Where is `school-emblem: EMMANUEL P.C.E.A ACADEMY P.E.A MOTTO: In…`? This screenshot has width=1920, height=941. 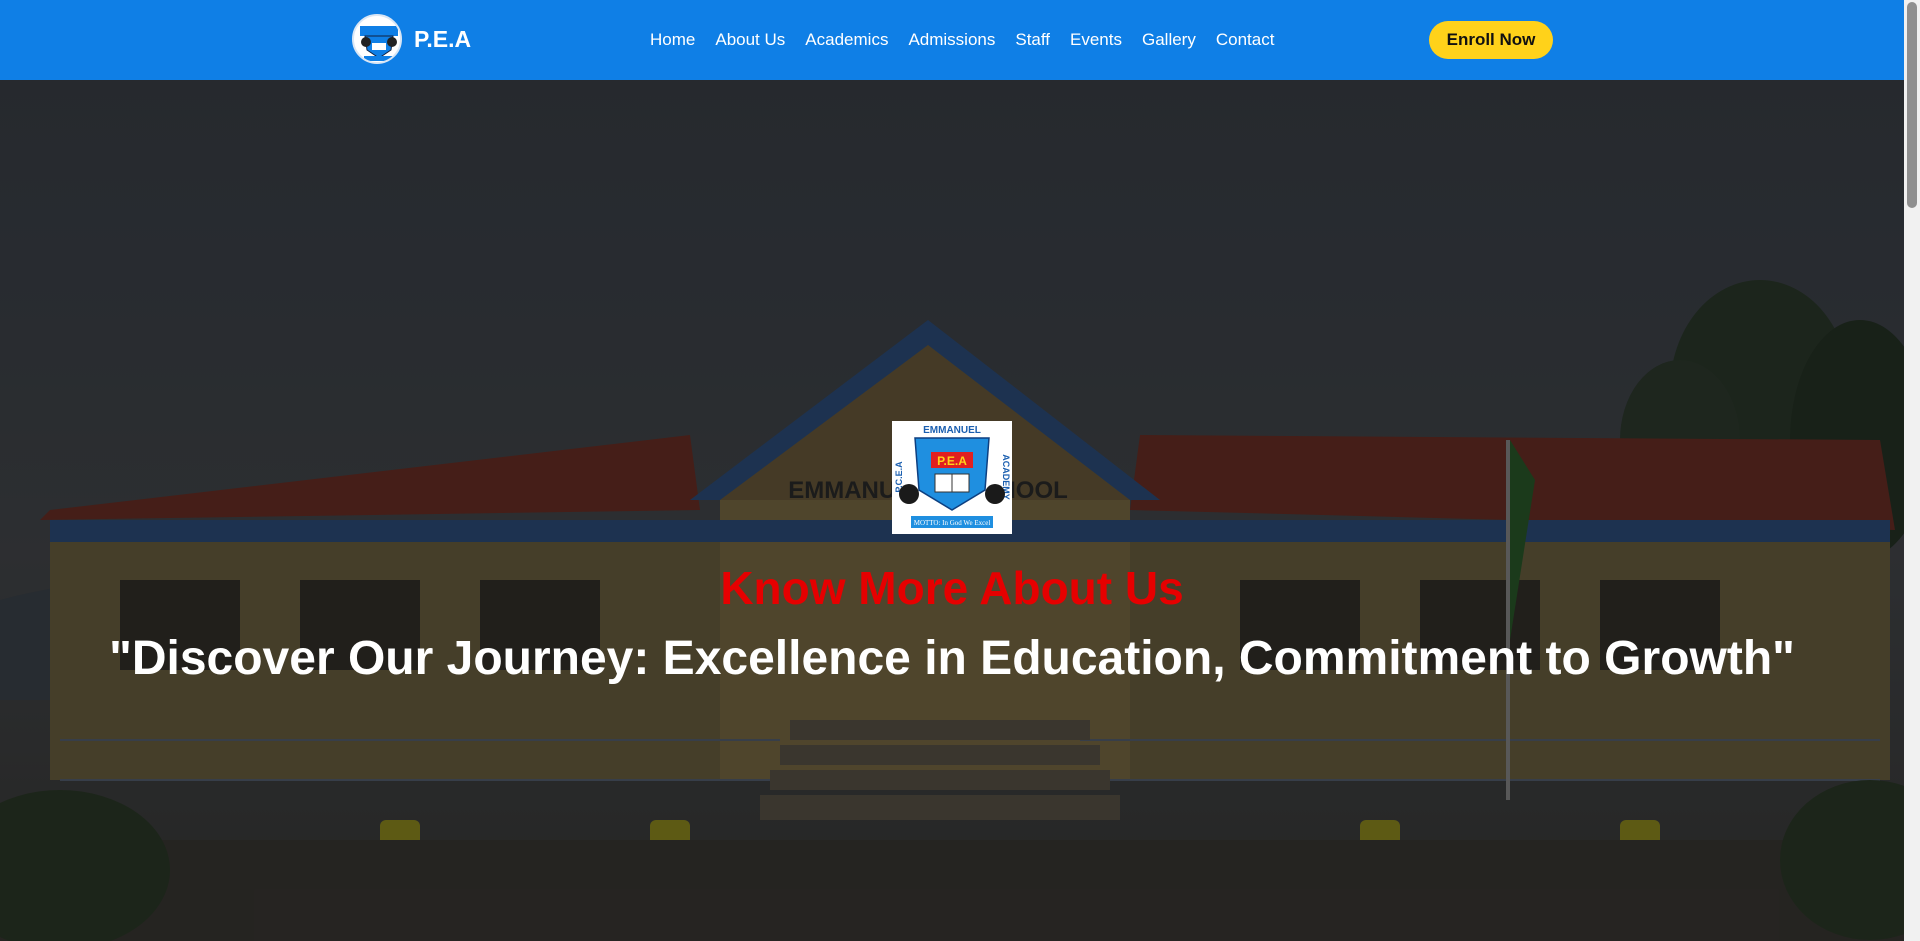
school-emblem: EMMANUEL P.C.E.A ACADEMY P.E.A MOTTO: In… is located at coordinates (952, 477).